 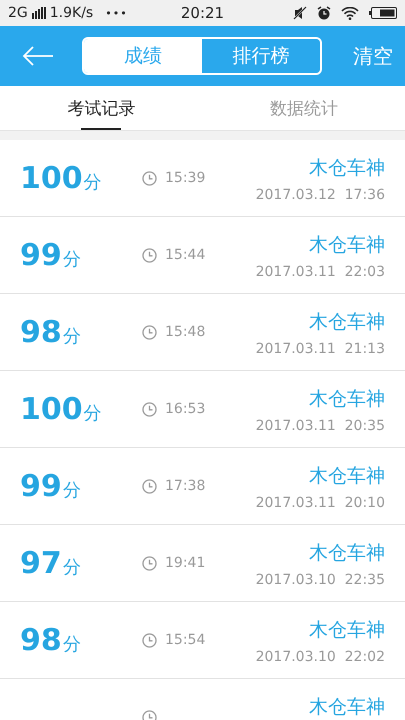 I want to click on signal-icon, so click(x=39, y=13).